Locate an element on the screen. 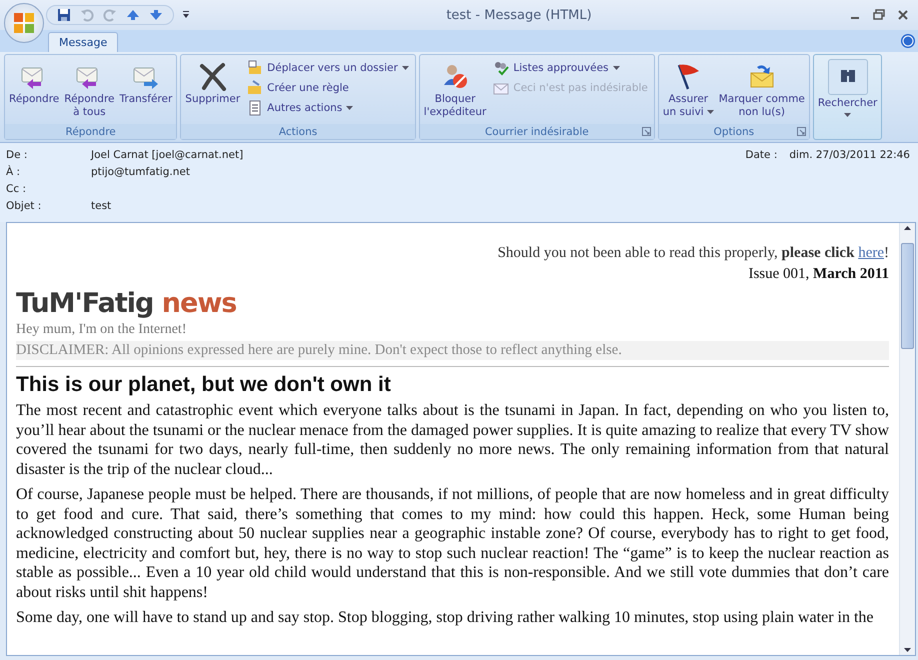  ribbon-button: Répondre is located at coordinates (34, 82).